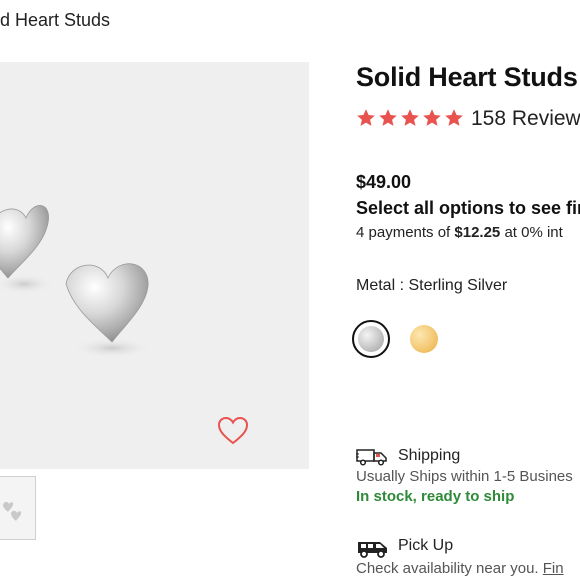 This screenshot has width=580, height=580. What do you see at coordinates (435, 496) in the screenshot?
I see `stock-status: In stock, ready to ship` at bounding box center [435, 496].